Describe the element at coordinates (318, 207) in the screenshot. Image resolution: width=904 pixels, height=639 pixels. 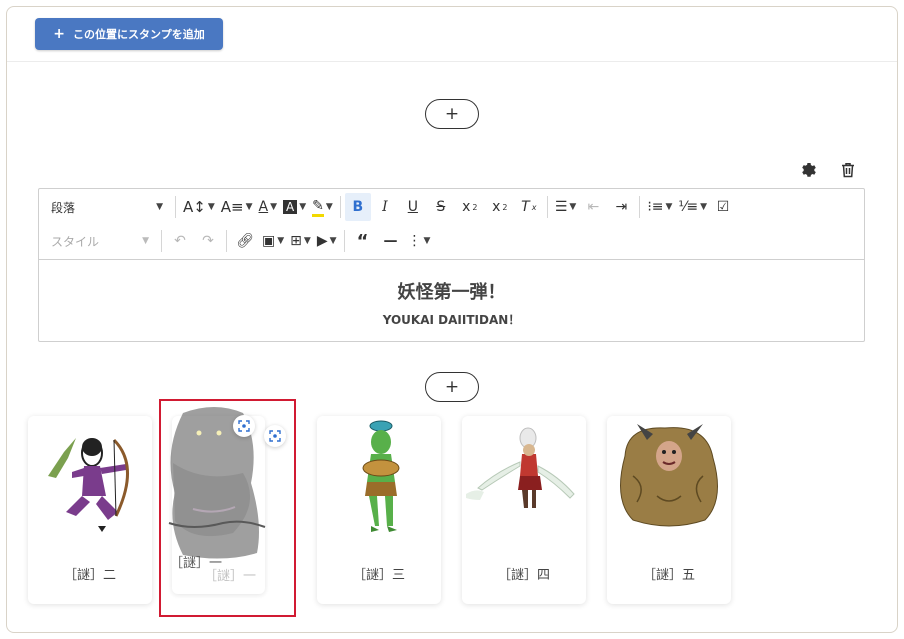
I see `highlighter-icon: ✎` at that location.